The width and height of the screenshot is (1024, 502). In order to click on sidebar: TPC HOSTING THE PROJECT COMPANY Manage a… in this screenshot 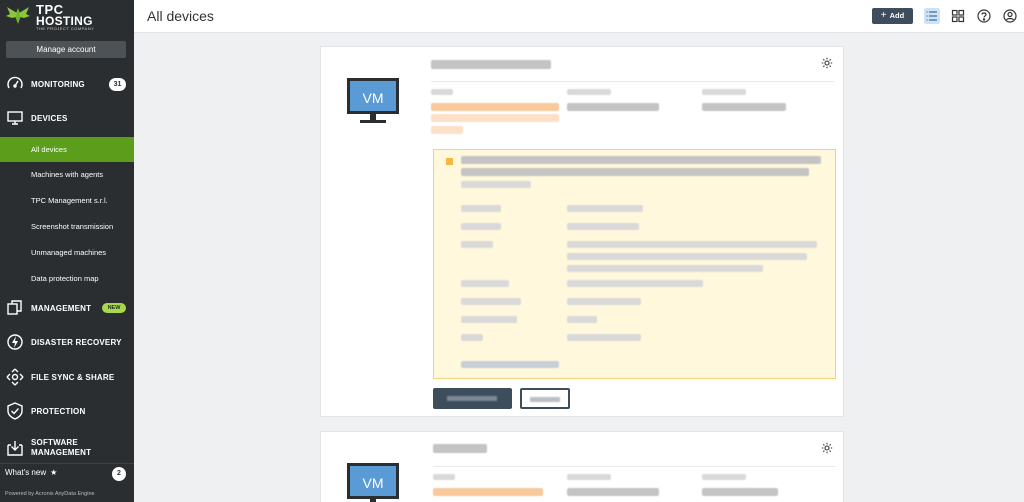, I will do `click(67, 251)`.